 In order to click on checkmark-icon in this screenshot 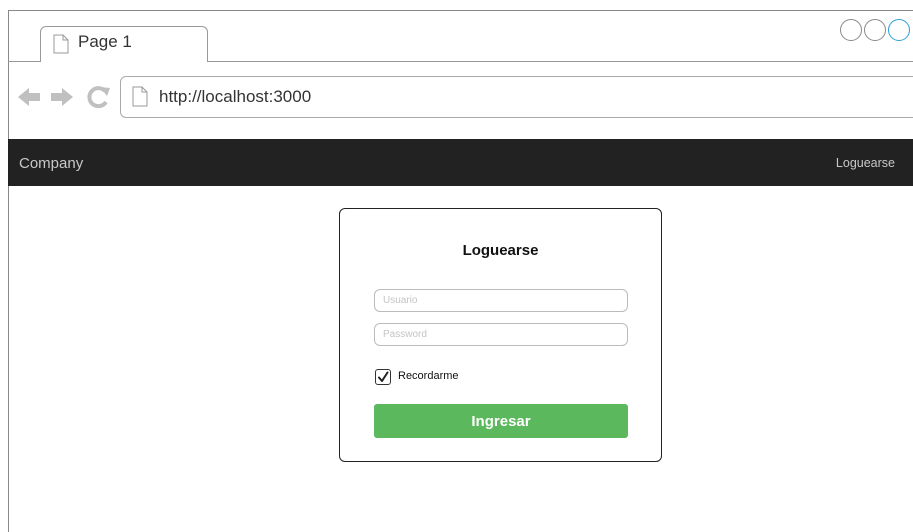, I will do `click(383, 376)`.